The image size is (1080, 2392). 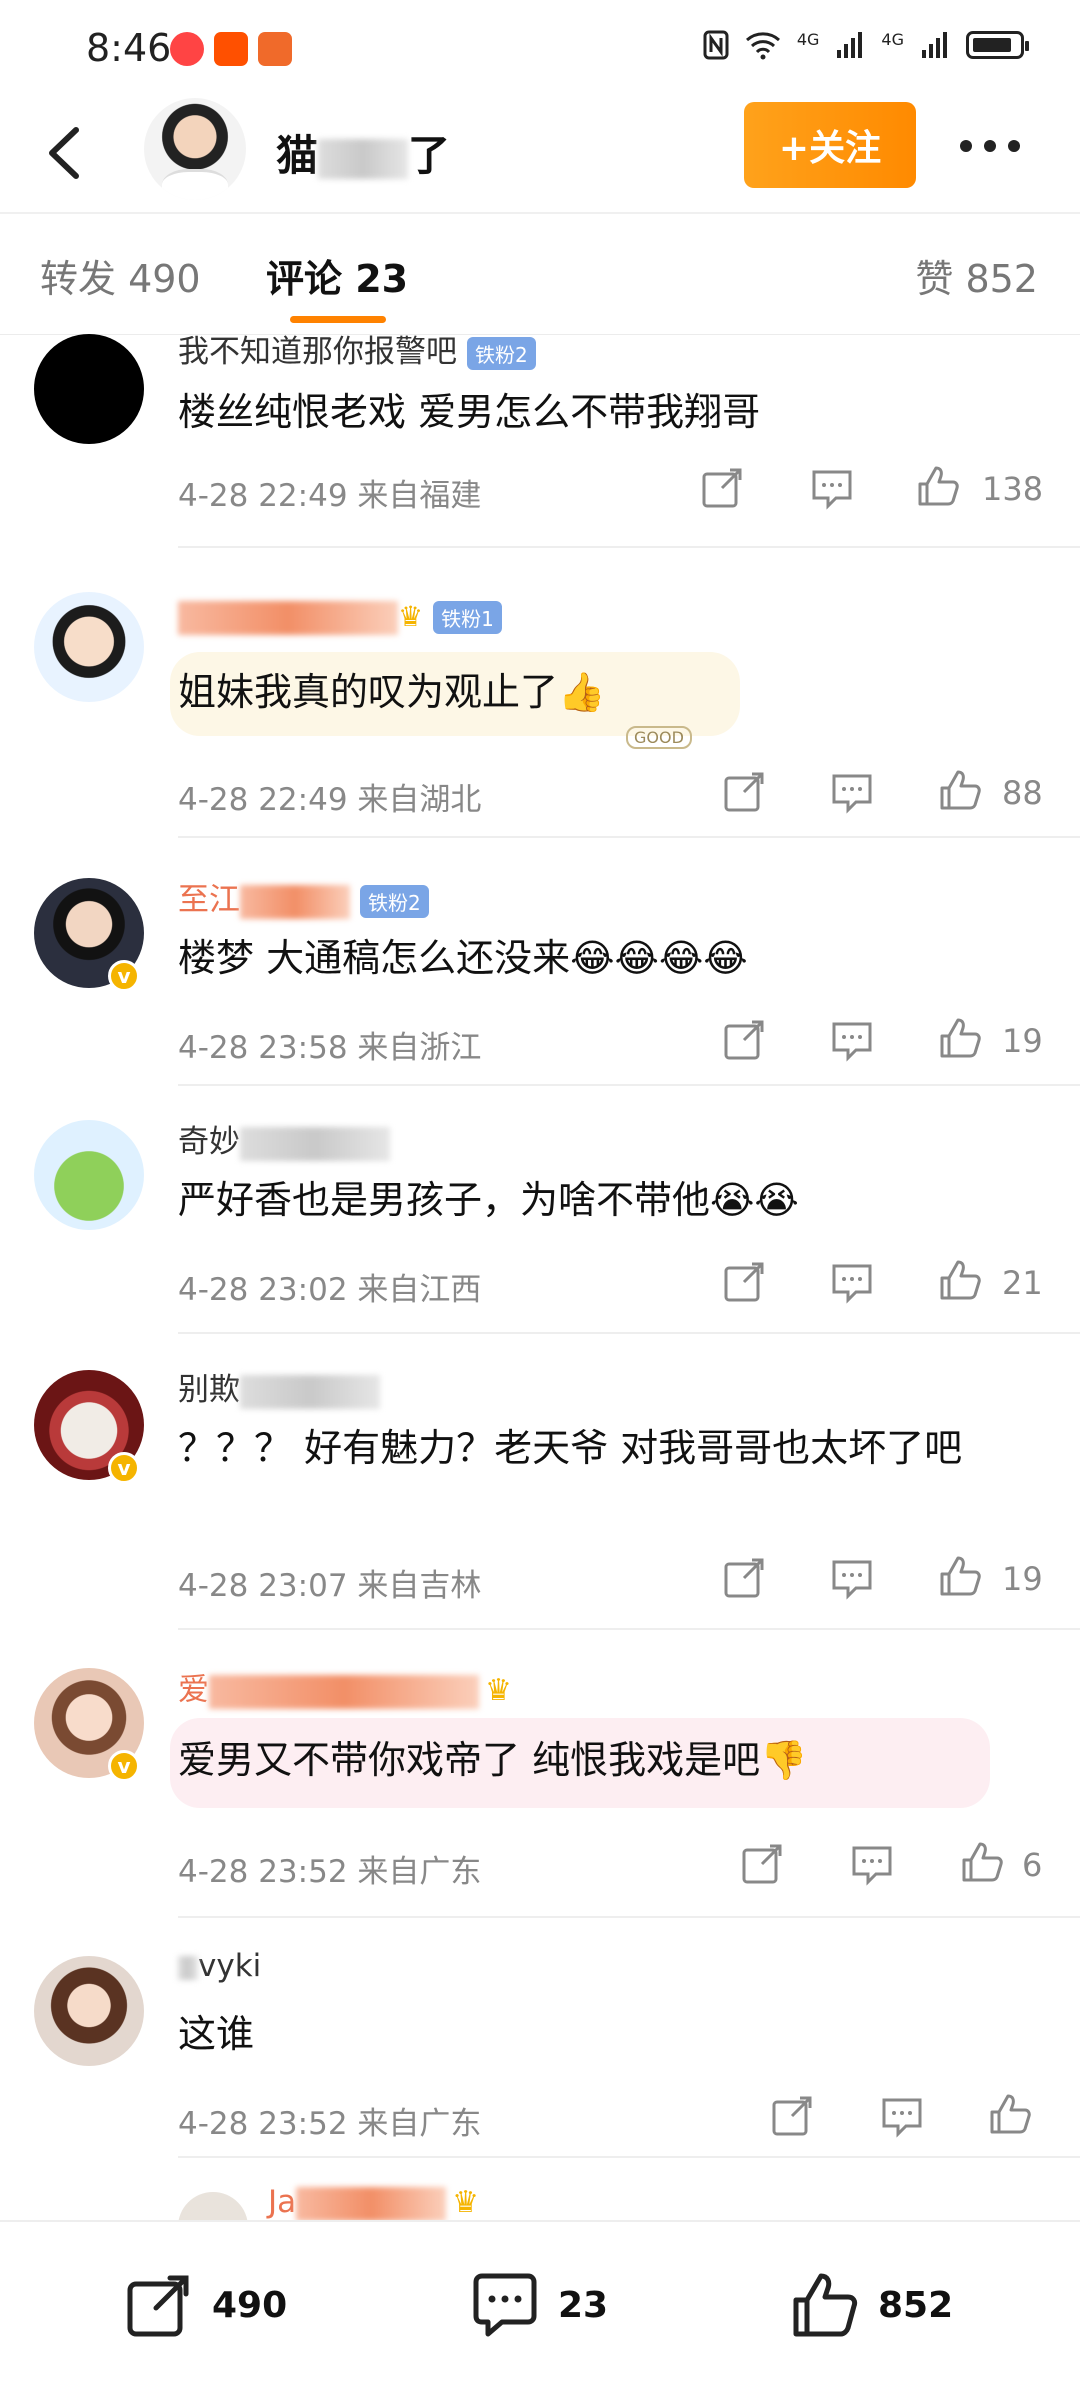 I want to click on good-sticker: GOOD, so click(x=659, y=737).